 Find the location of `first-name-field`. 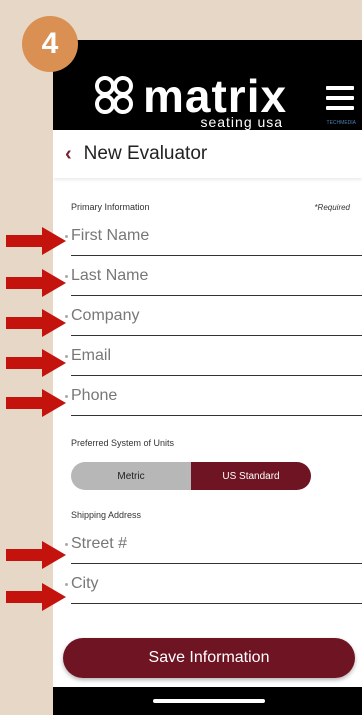

first-name-field is located at coordinates (213, 236).